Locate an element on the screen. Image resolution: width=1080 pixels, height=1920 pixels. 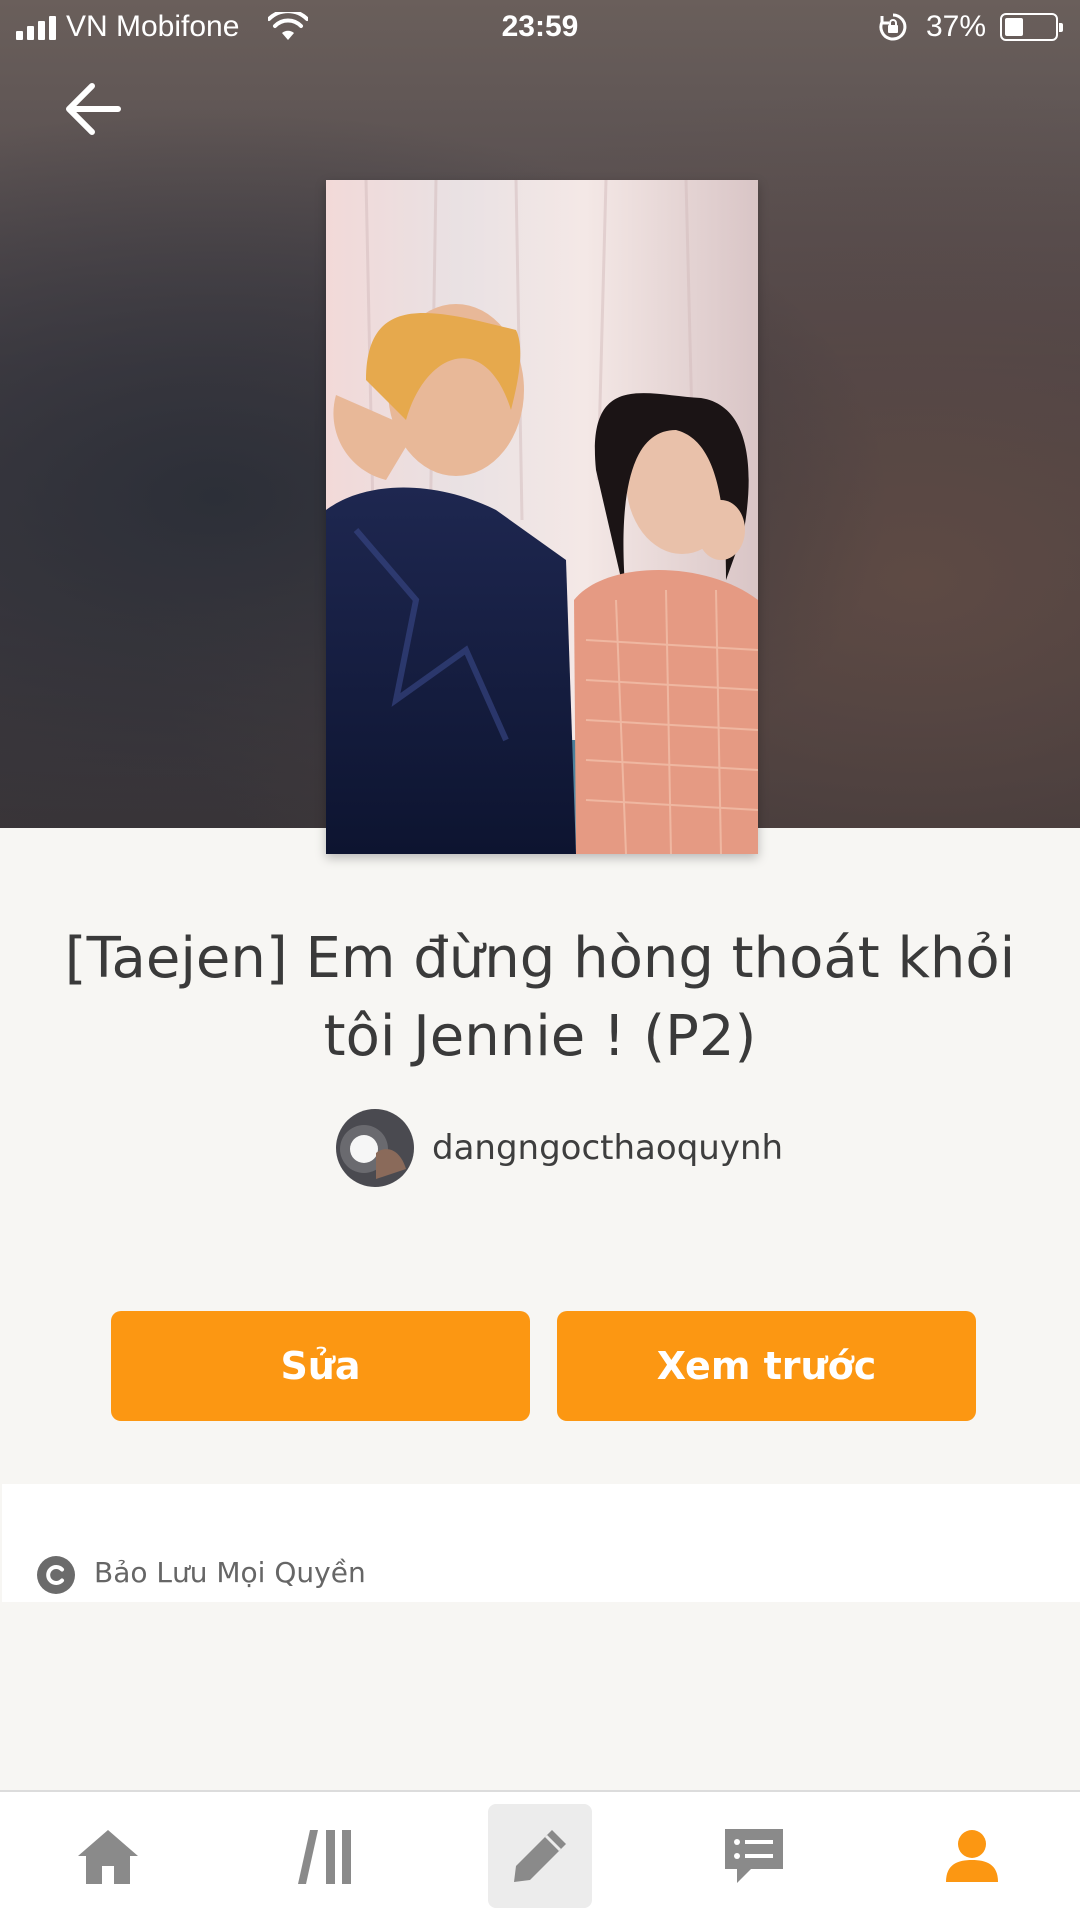
library-icon is located at coordinates (324, 1857).